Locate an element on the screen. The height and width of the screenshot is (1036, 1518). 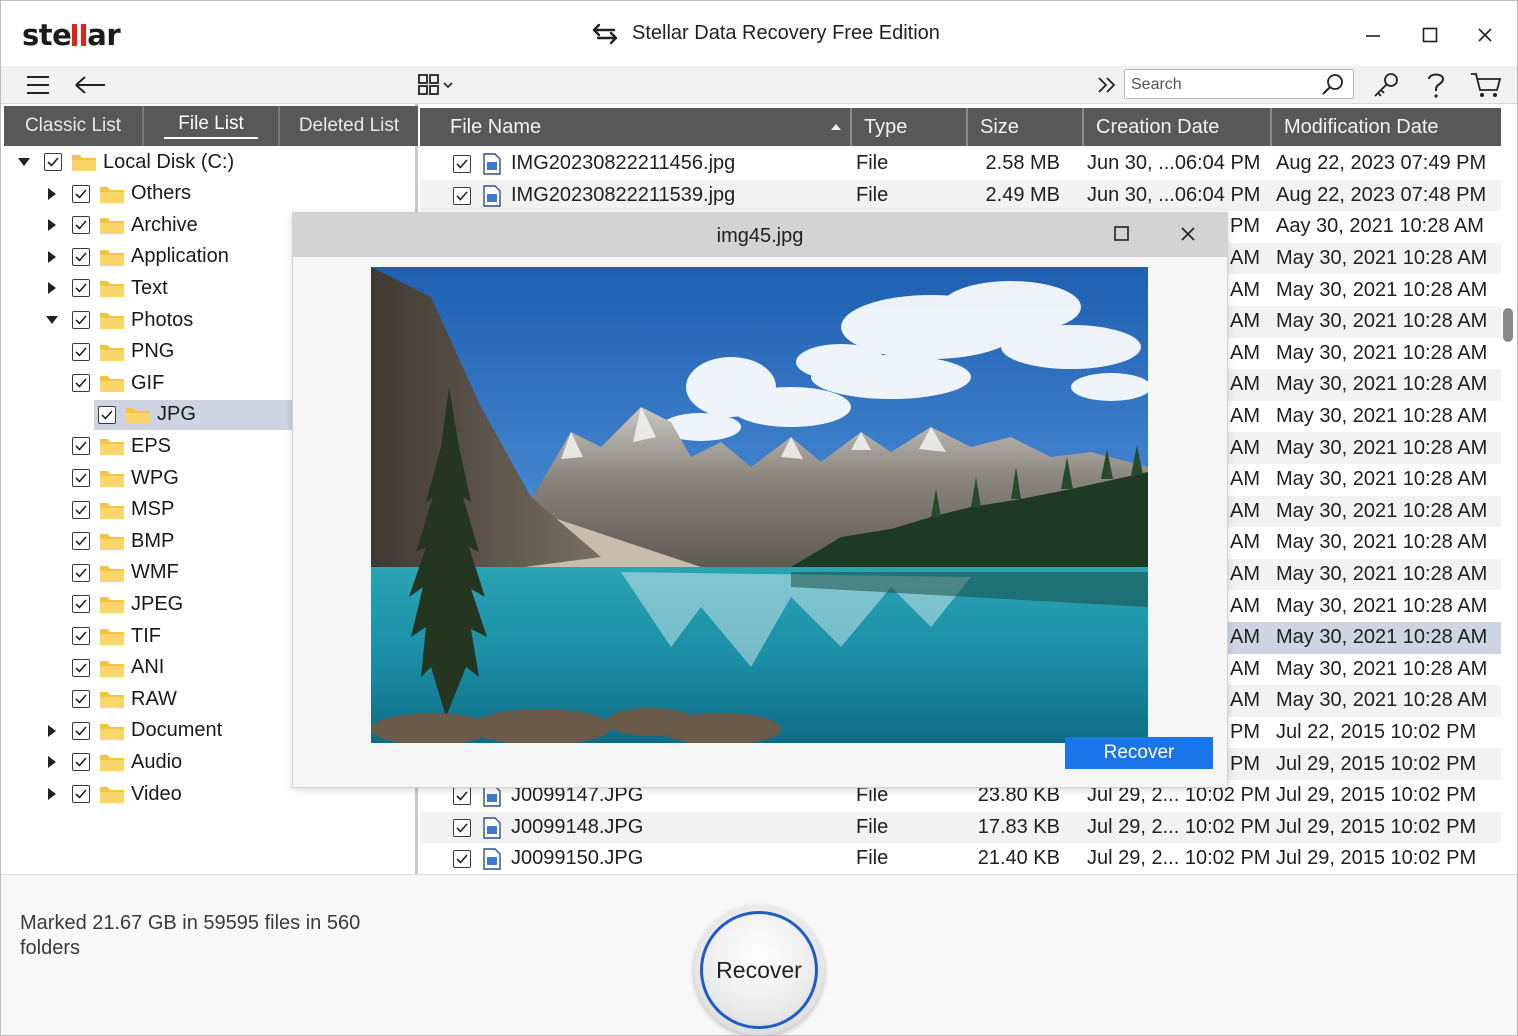
file-name: IMG20230822211456.jpg is located at coordinates (623, 163).